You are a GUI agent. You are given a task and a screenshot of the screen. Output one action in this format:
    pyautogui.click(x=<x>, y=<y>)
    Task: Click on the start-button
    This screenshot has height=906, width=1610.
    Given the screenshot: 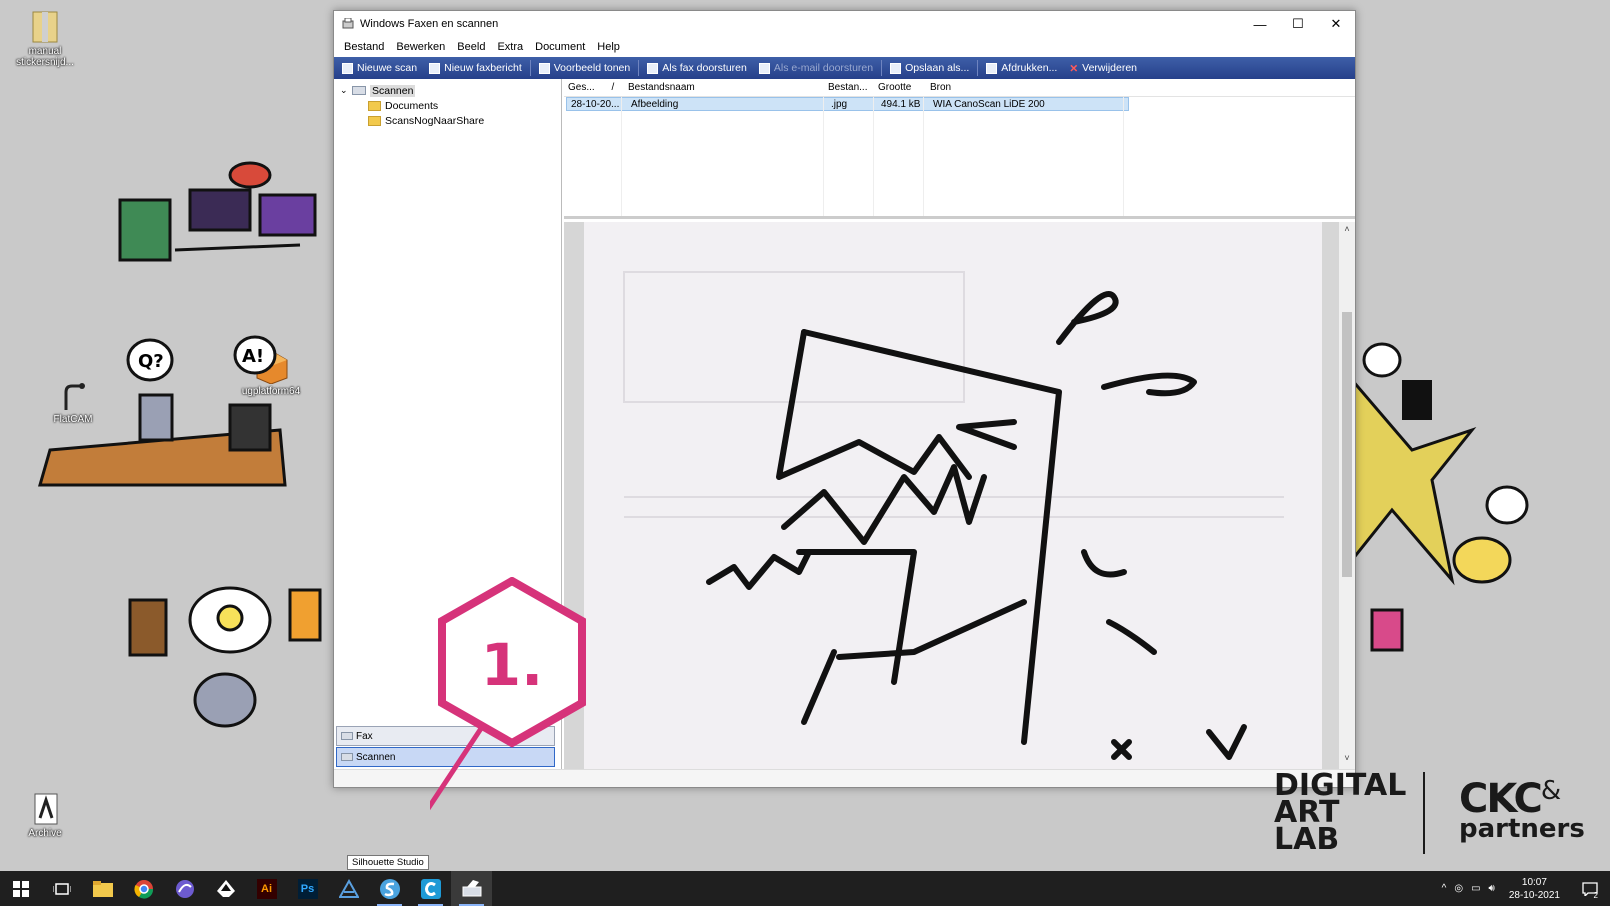 What is the action you would take?
    pyautogui.click(x=20, y=888)
    